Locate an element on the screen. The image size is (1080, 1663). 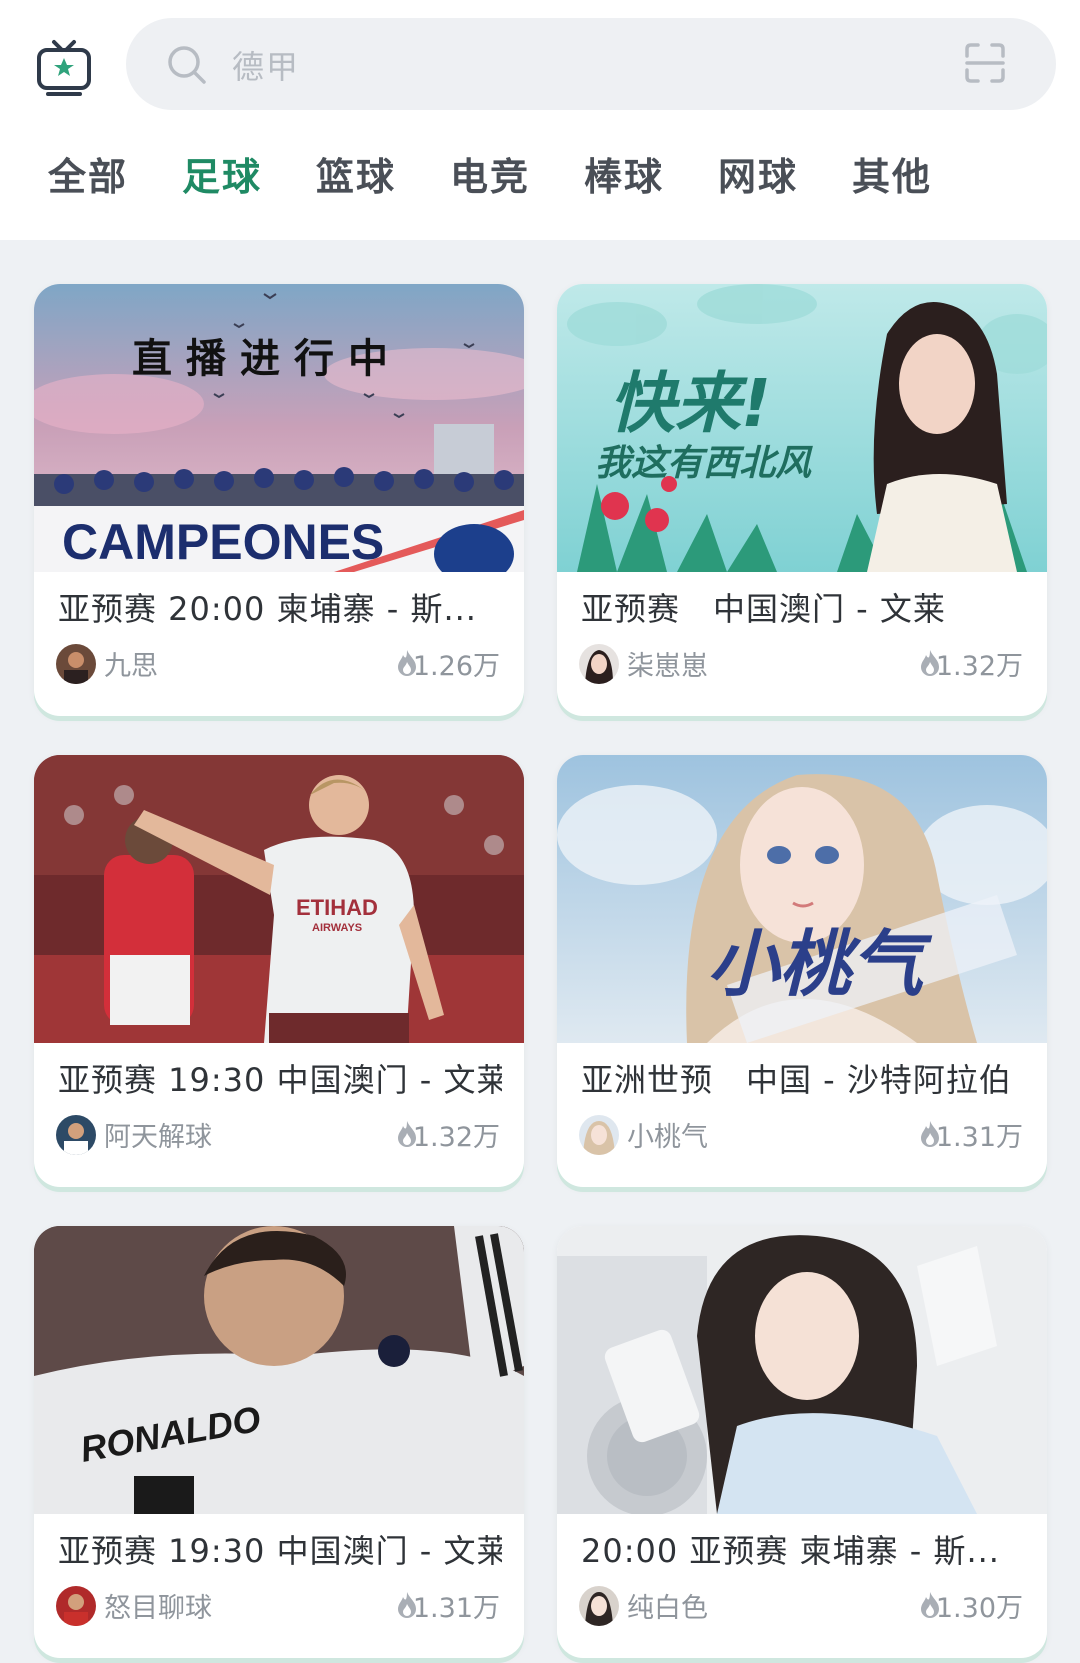
stream-thumbnail: CAMPEONES 直播进行中 is located at coordinates (279, 428).